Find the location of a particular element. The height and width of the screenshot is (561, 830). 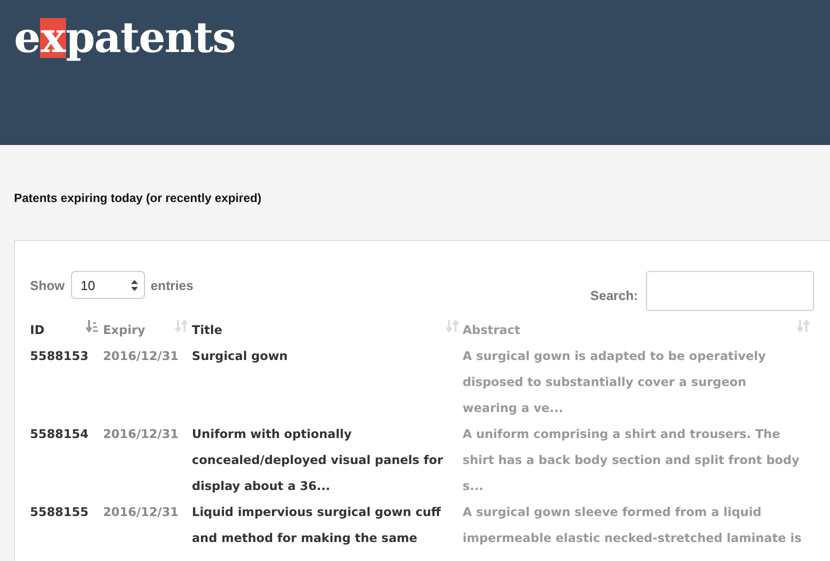

search-field is located at coordinates (730, 291).